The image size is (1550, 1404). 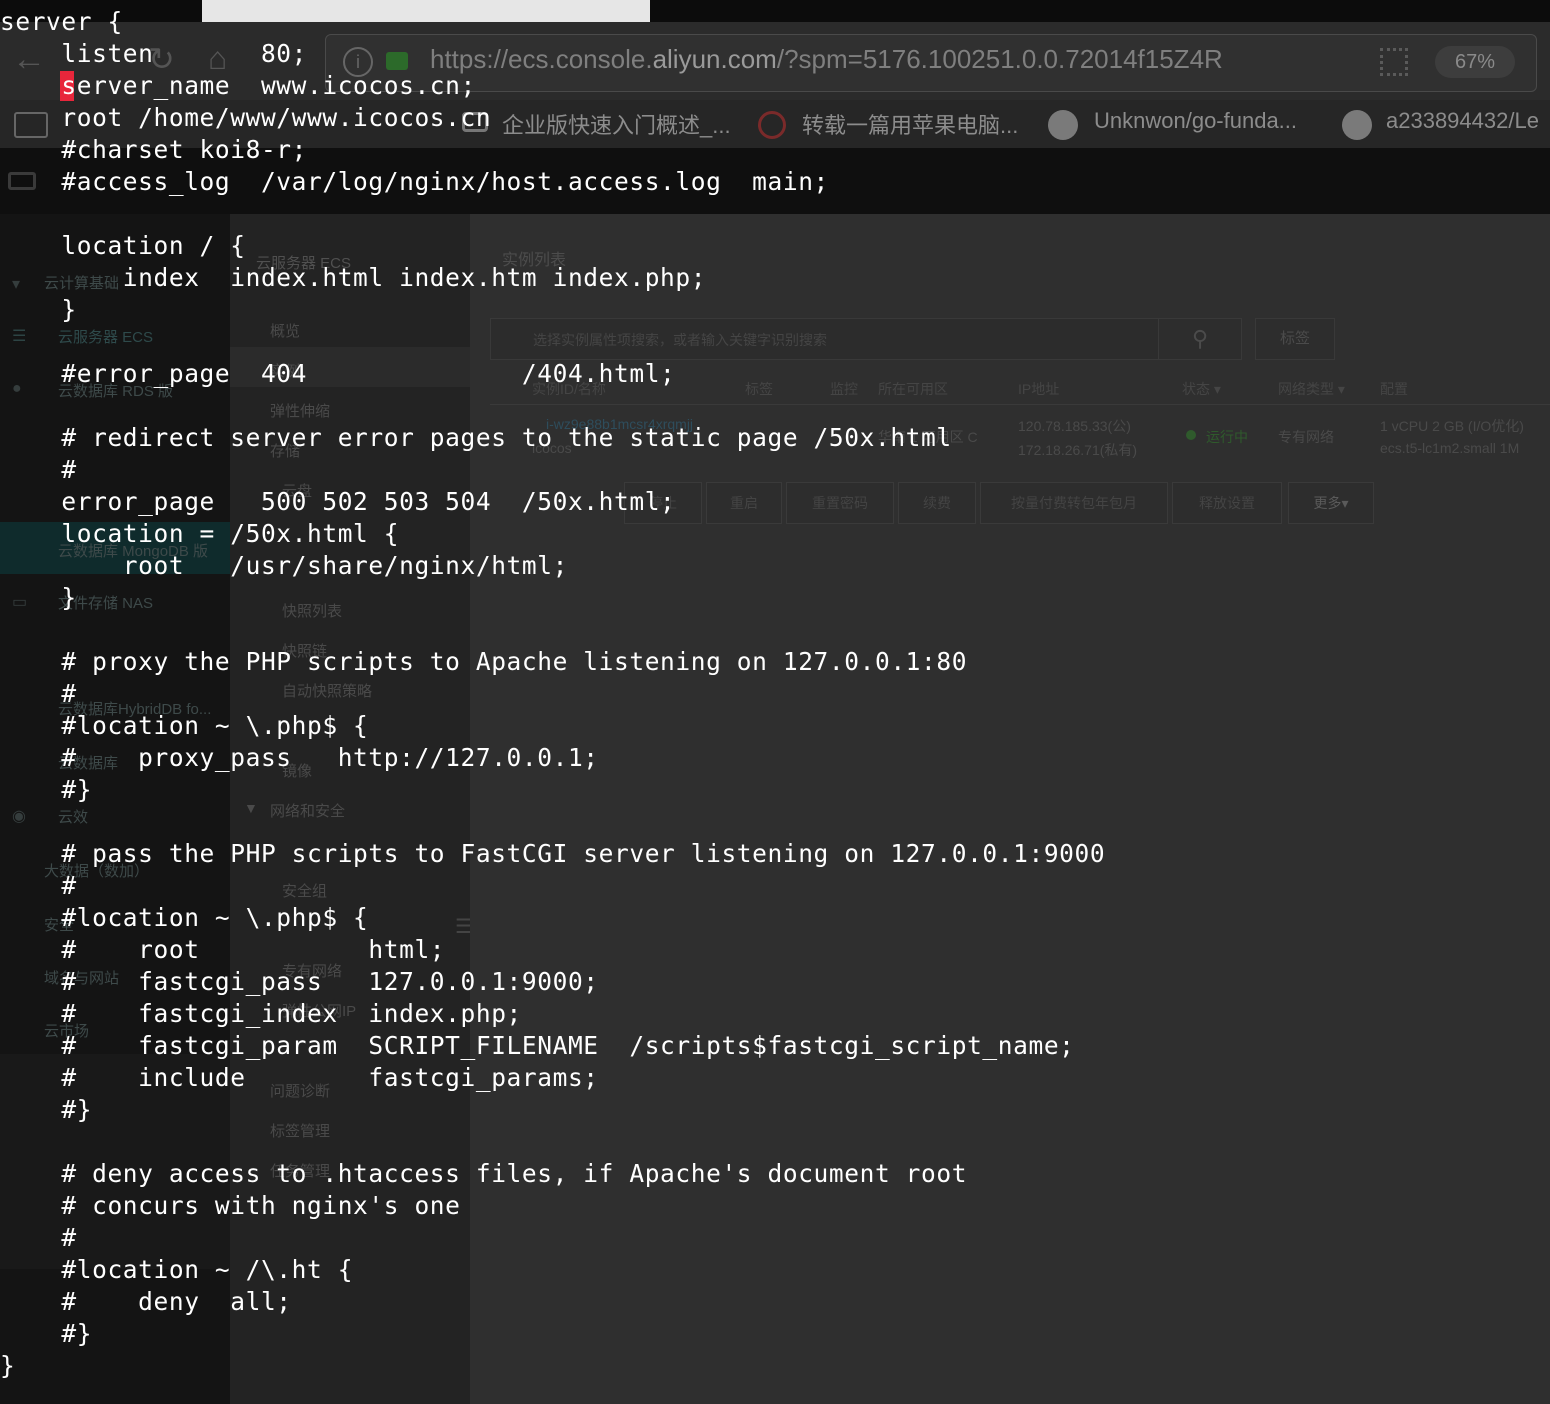 What do you see at coordinates (338, 373) in the screenshot?
I see `terminal-line: #error_page 404 /404.html;` at bounding box center [338, 373].